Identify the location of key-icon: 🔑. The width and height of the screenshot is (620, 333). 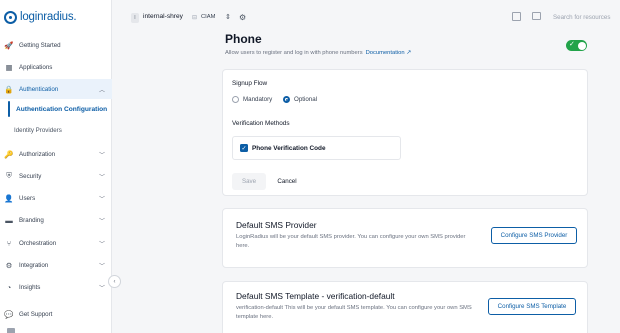
(9, 154).